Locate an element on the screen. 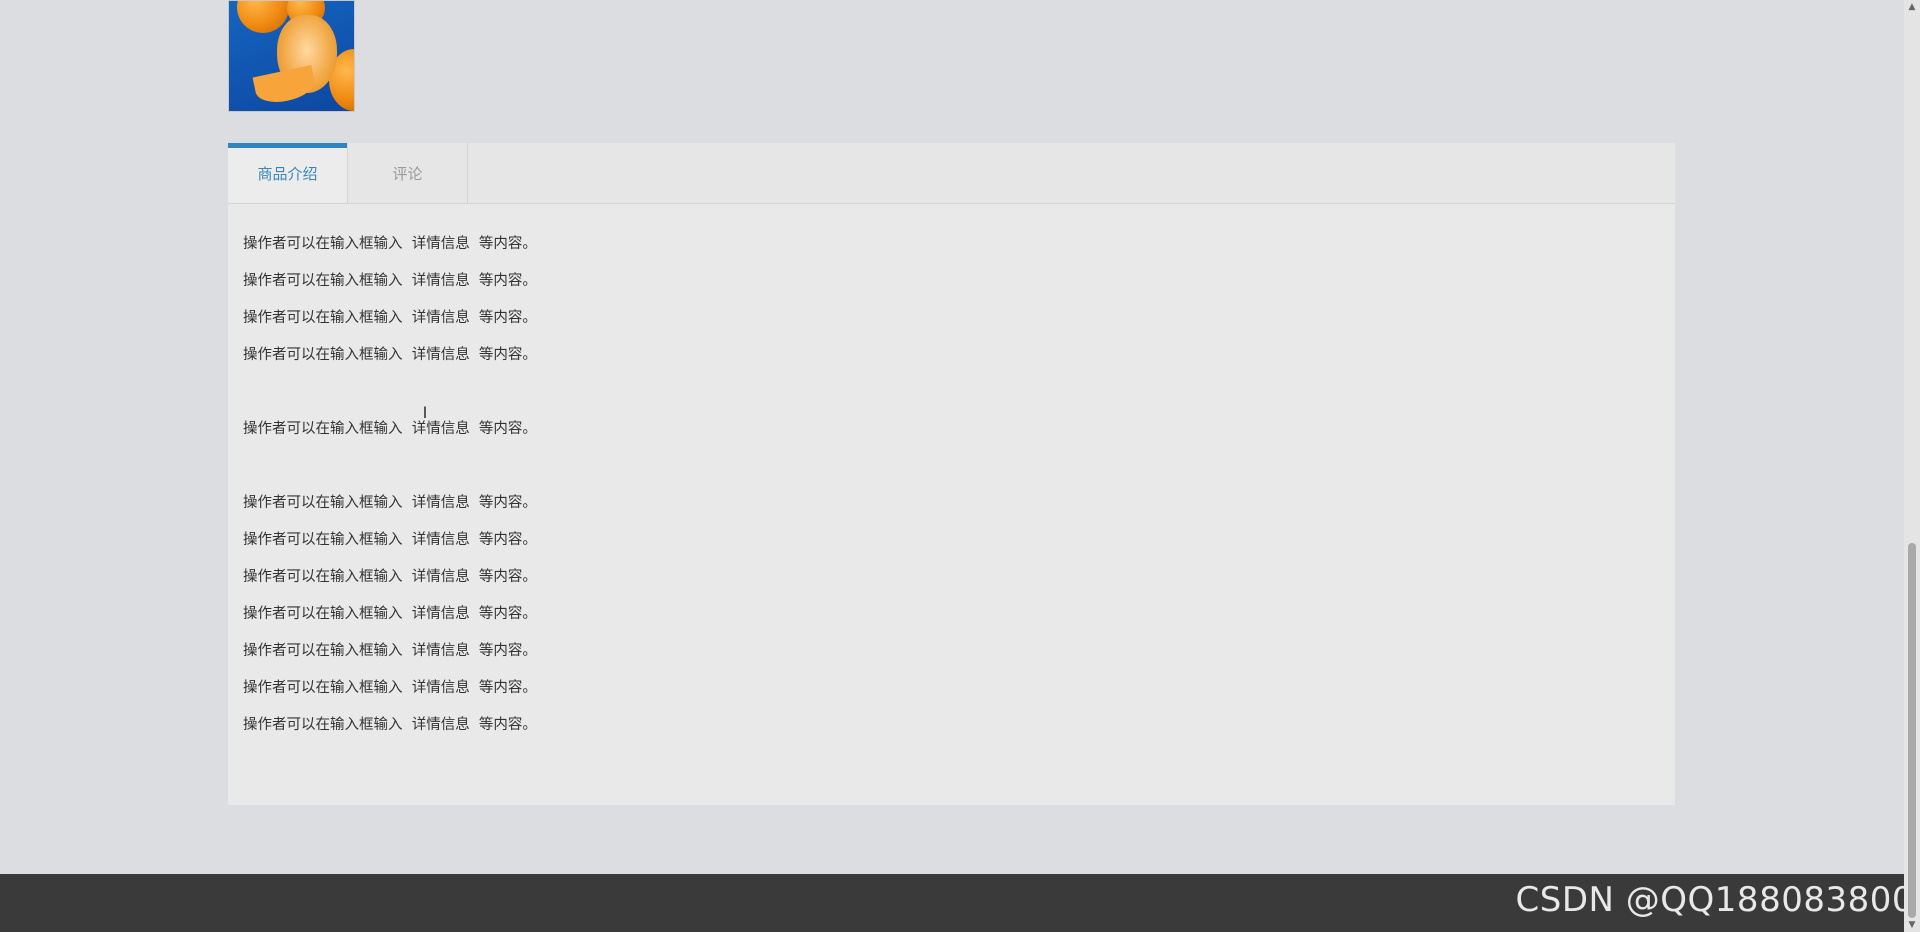  text-cursor-icon: I is located at coordinates (425, 412).